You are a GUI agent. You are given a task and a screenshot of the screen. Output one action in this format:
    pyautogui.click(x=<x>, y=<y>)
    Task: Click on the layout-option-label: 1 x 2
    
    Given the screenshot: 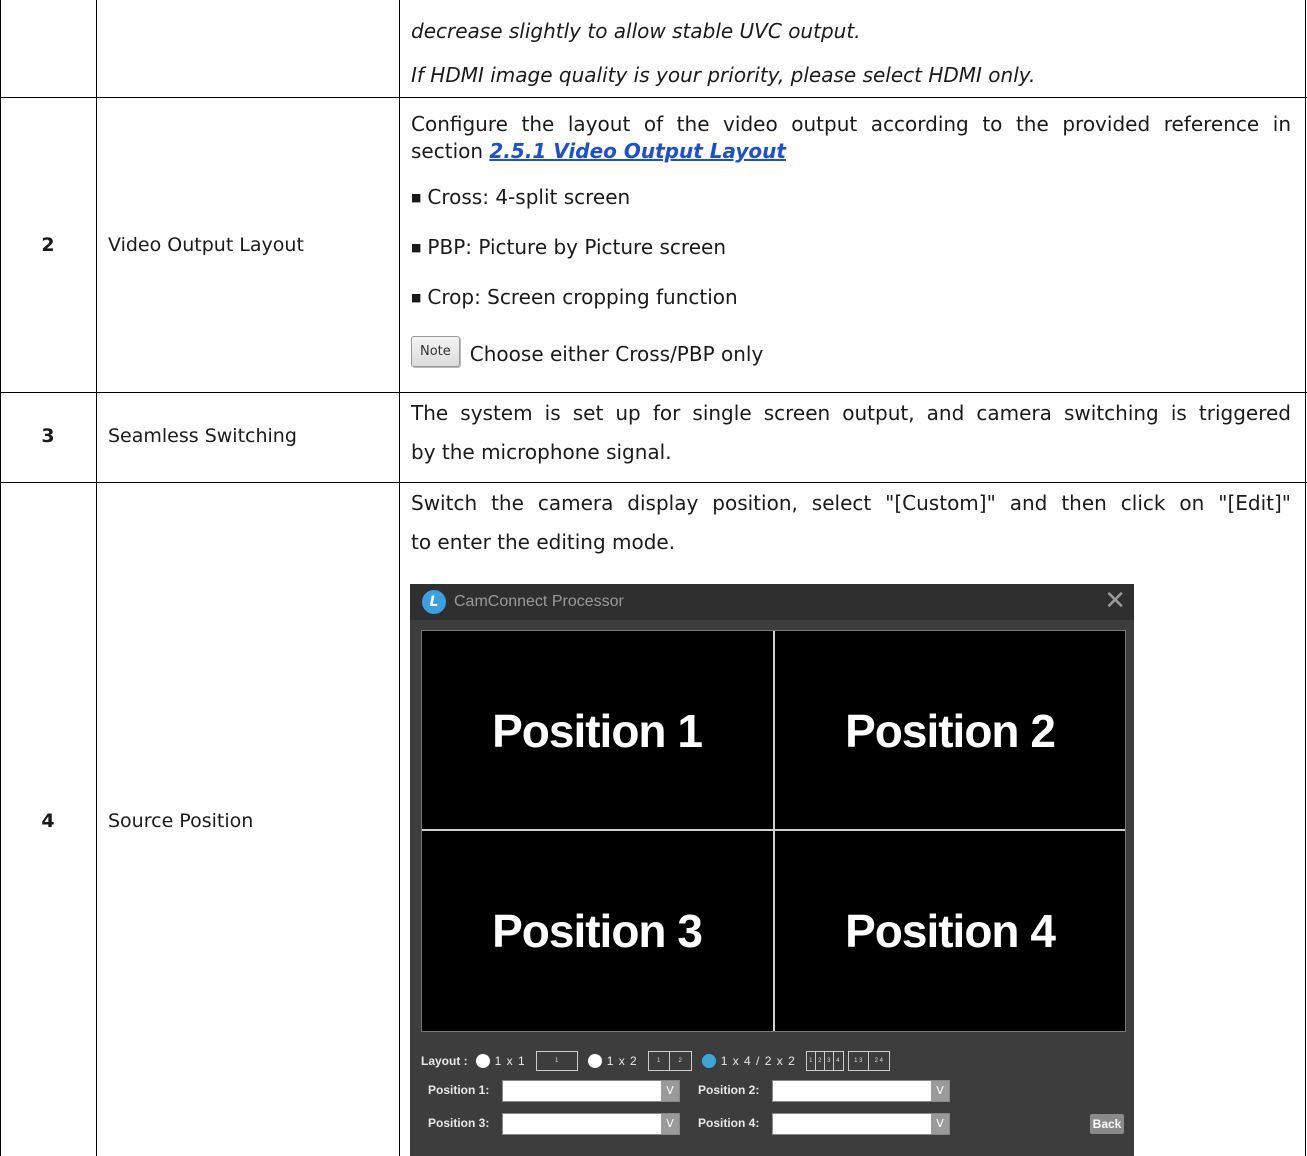 What is the action you would take?
    pyautogui.click(x=622, y=1061)
    